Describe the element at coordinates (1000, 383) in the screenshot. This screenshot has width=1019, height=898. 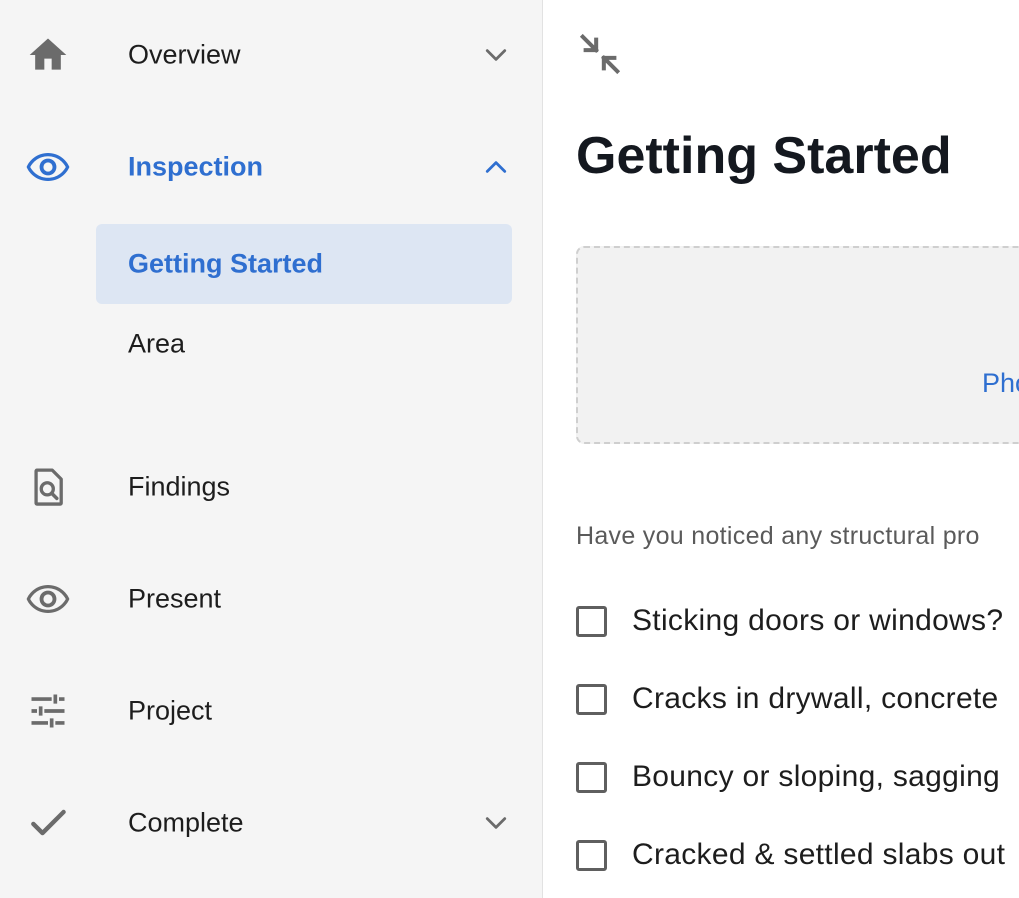
I see `dropzone-link: Pho` at that location.